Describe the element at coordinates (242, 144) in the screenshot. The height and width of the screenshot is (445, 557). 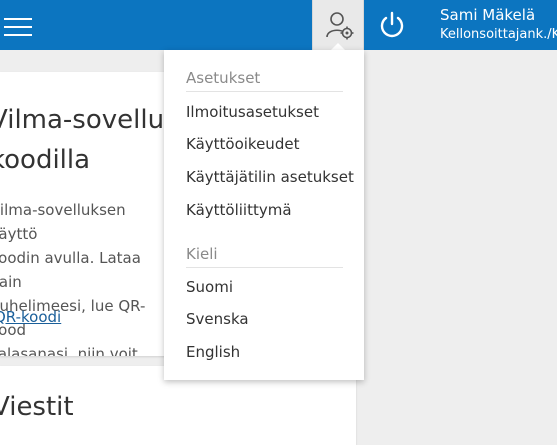
I see `menu-item-permissions: Käyttöoikeudet` at that location.